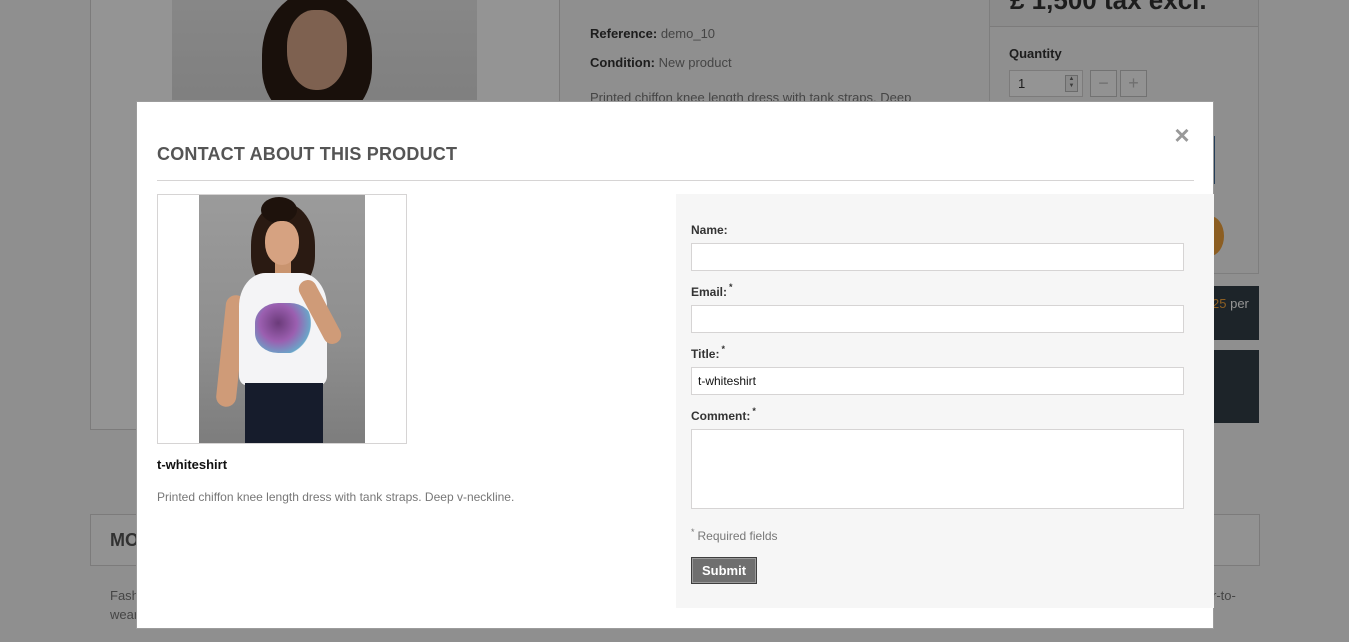 Image resolution: width=1349 pixels, height=642 pixels. What do you see at coordinates (192, 464) in the screenshot?
I see `product-name: t-whiteshirt` at bounding box center [192, 464].